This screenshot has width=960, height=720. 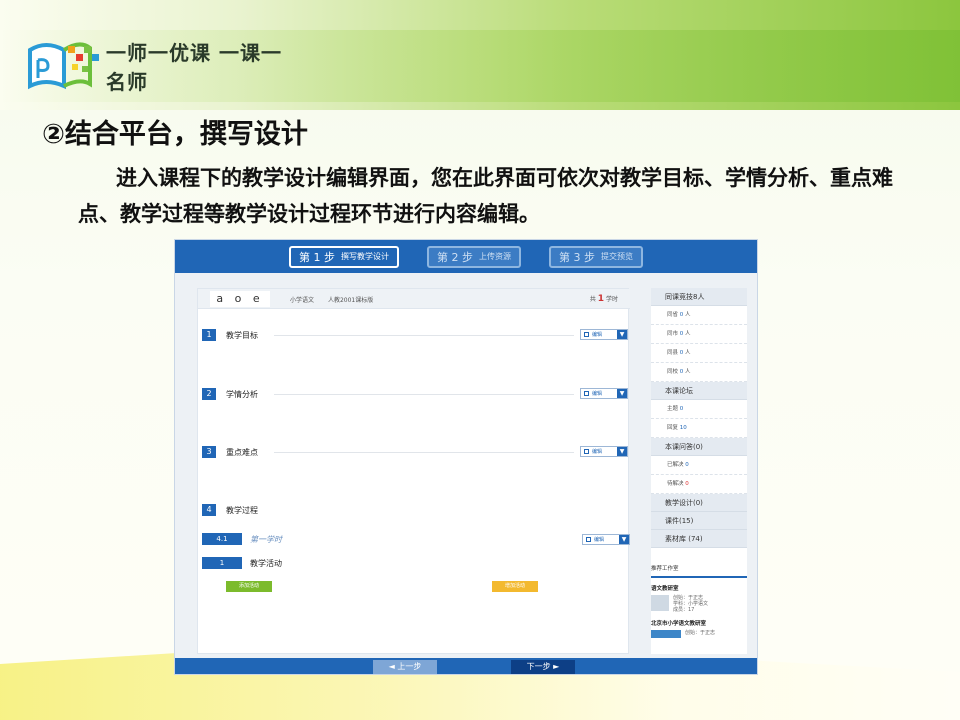 What do you see at coordinates (302, 300) in the screenshot?
I see `course-subject: 小学语文` at bounding box center [302, 300].